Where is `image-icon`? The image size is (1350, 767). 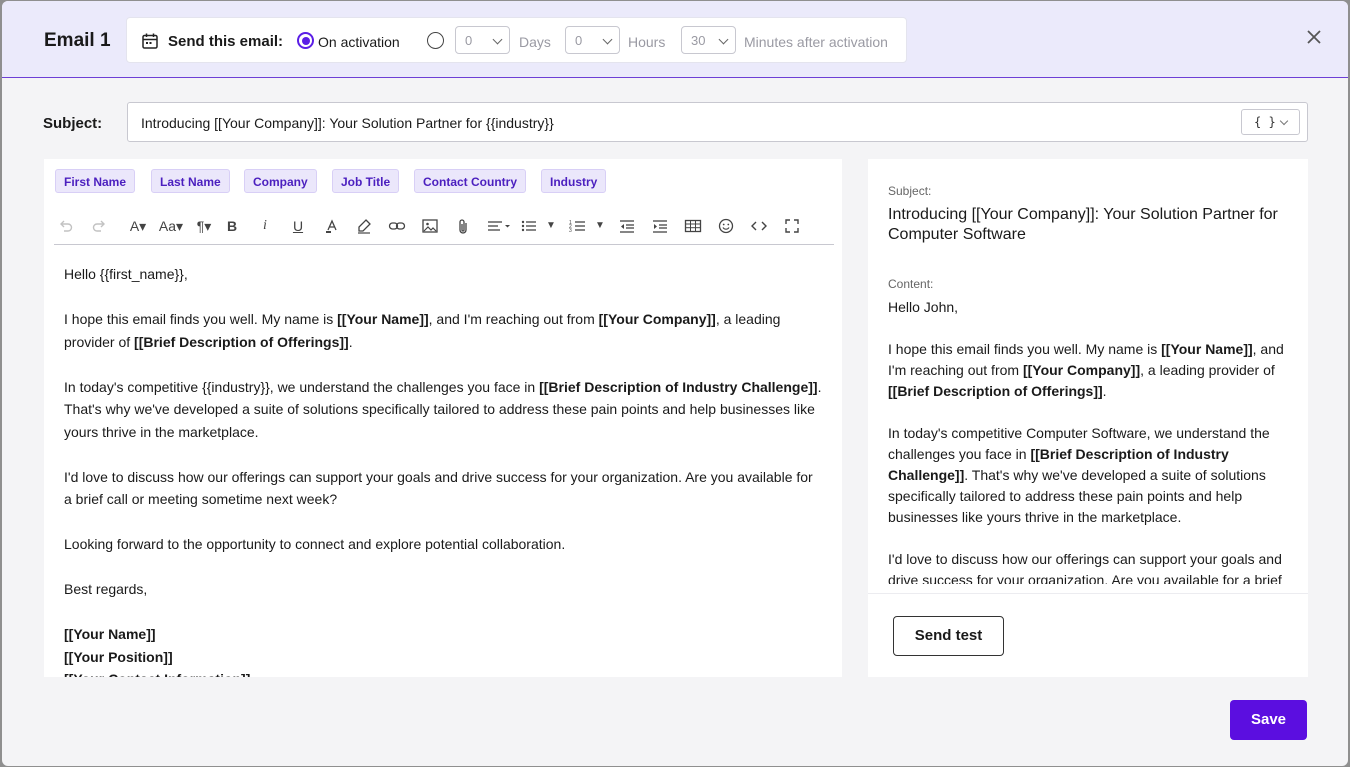
image-icon is located at coordinates (430, 226).